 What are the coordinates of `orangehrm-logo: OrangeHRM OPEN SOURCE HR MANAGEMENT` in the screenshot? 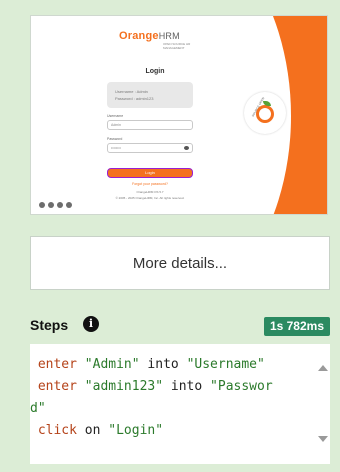 It's located at (155, 39).